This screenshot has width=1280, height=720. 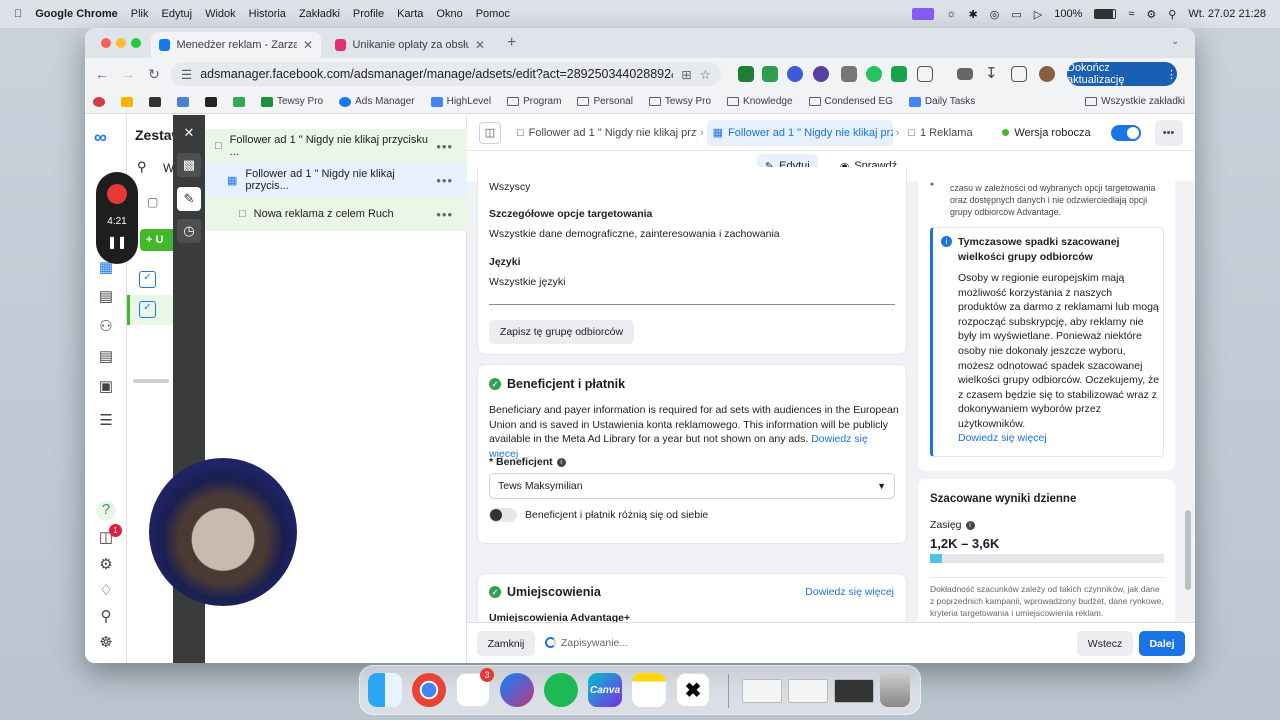 What do you see at coordinates (444, 214) in the screenshot?
I see `more-options-icon: •••` at bounding box center [444, 214].